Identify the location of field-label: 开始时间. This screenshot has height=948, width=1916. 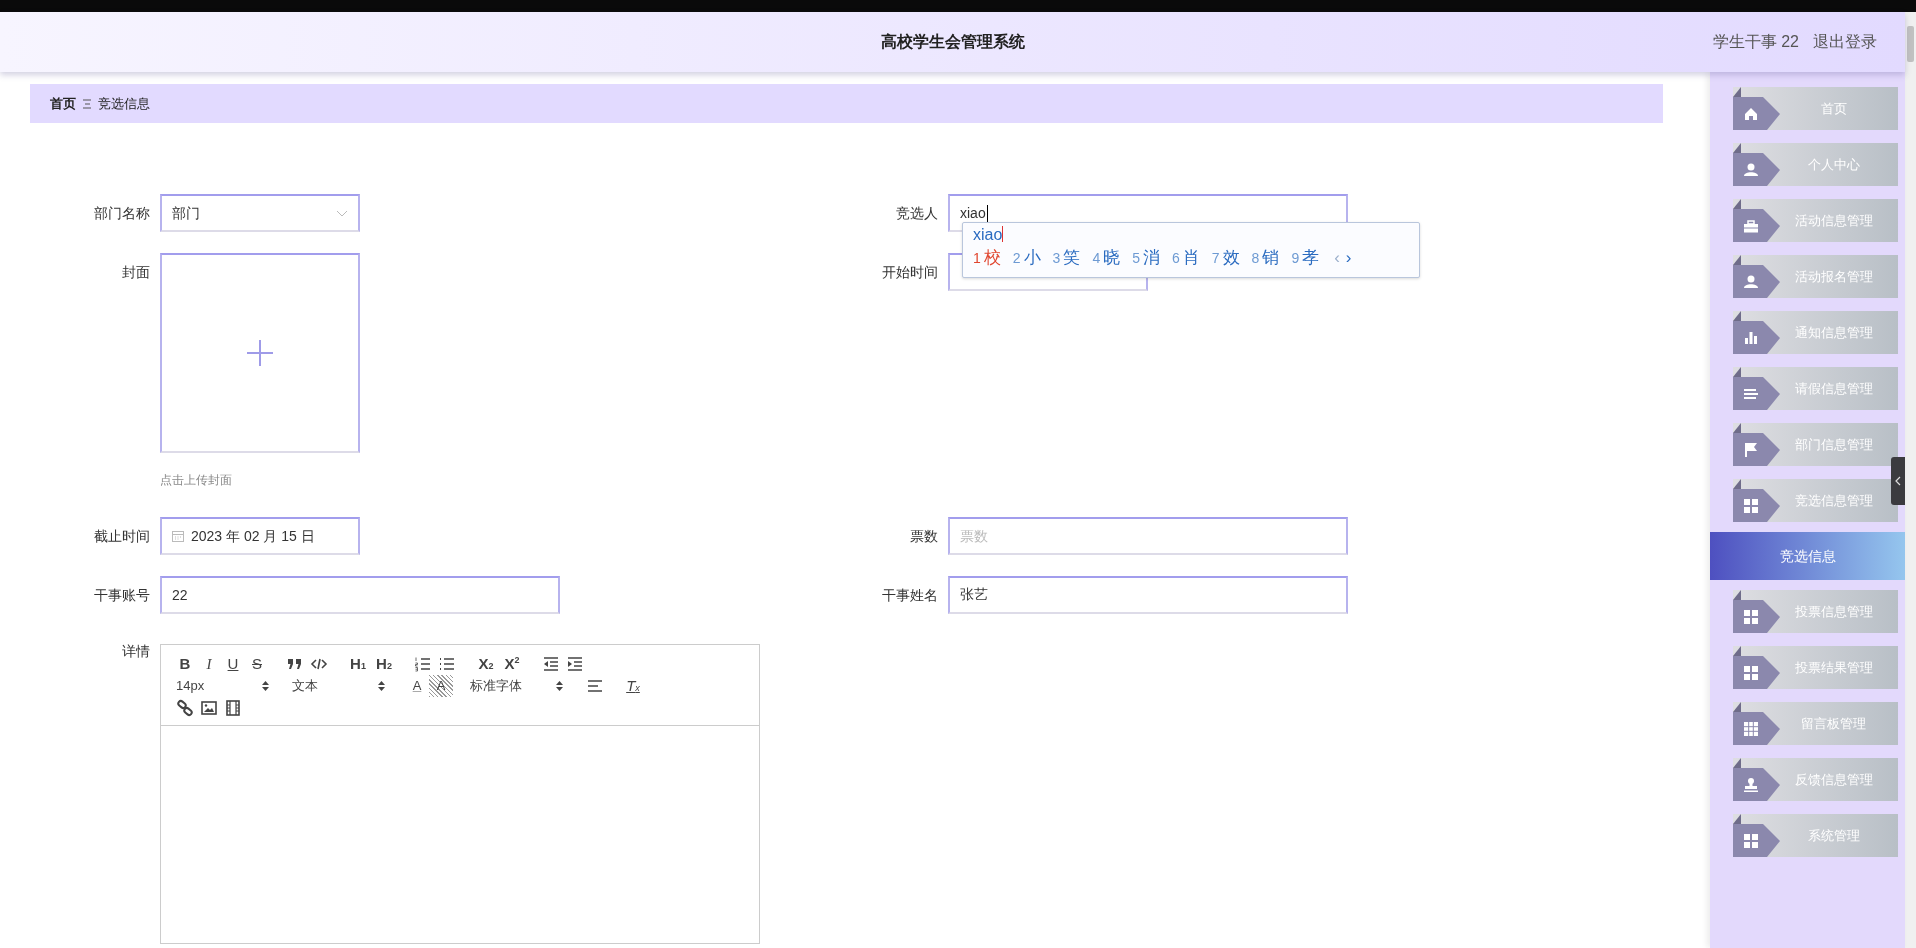
(910, 272).